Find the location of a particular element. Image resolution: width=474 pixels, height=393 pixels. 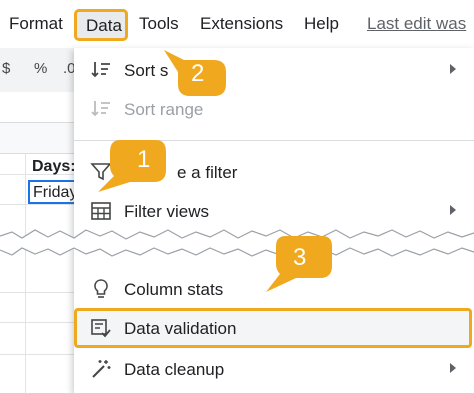

menu-item-label: Data validation is located at coordinates (180, 328).